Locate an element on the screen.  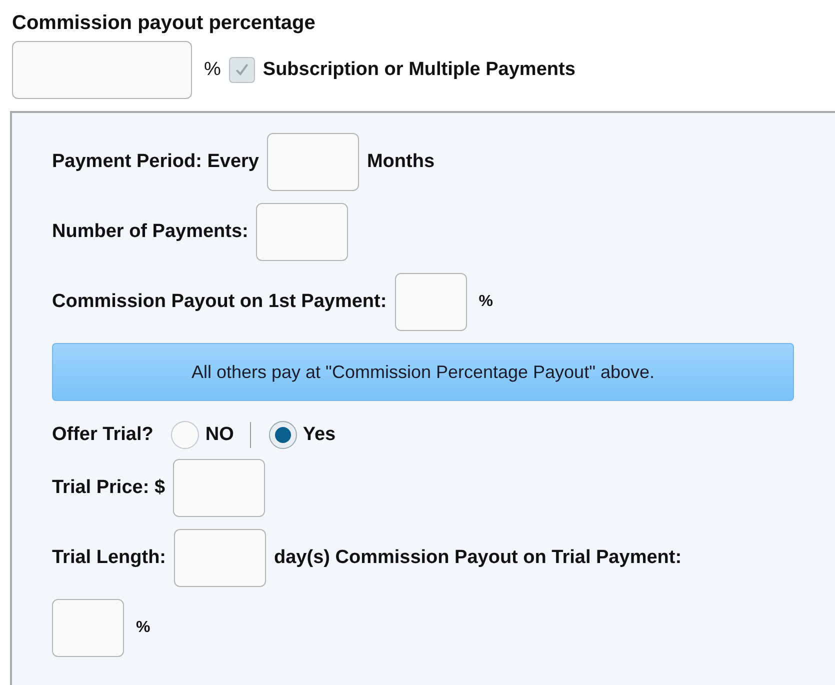
check-icon is located at coordinates (242, 70).